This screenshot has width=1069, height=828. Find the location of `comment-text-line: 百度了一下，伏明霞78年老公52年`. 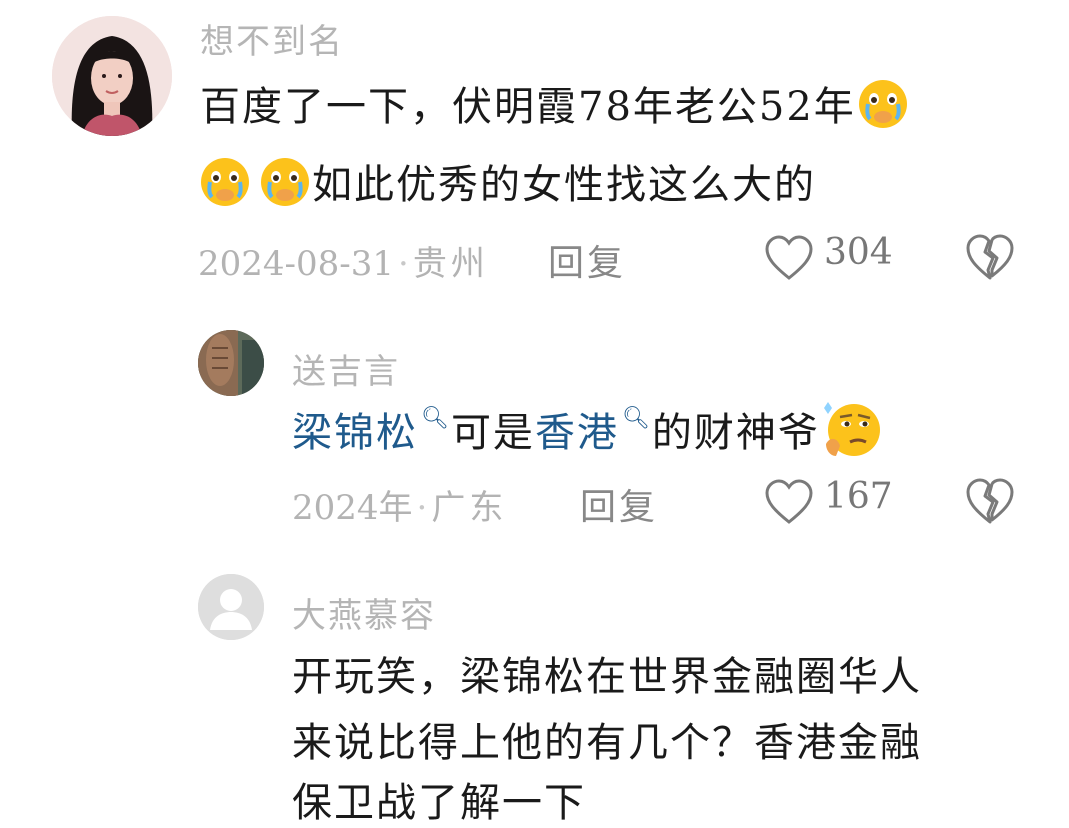

comment-text-line: 百度了一下，伏明霞78年老公52年 is located at coordinates (528, 107).